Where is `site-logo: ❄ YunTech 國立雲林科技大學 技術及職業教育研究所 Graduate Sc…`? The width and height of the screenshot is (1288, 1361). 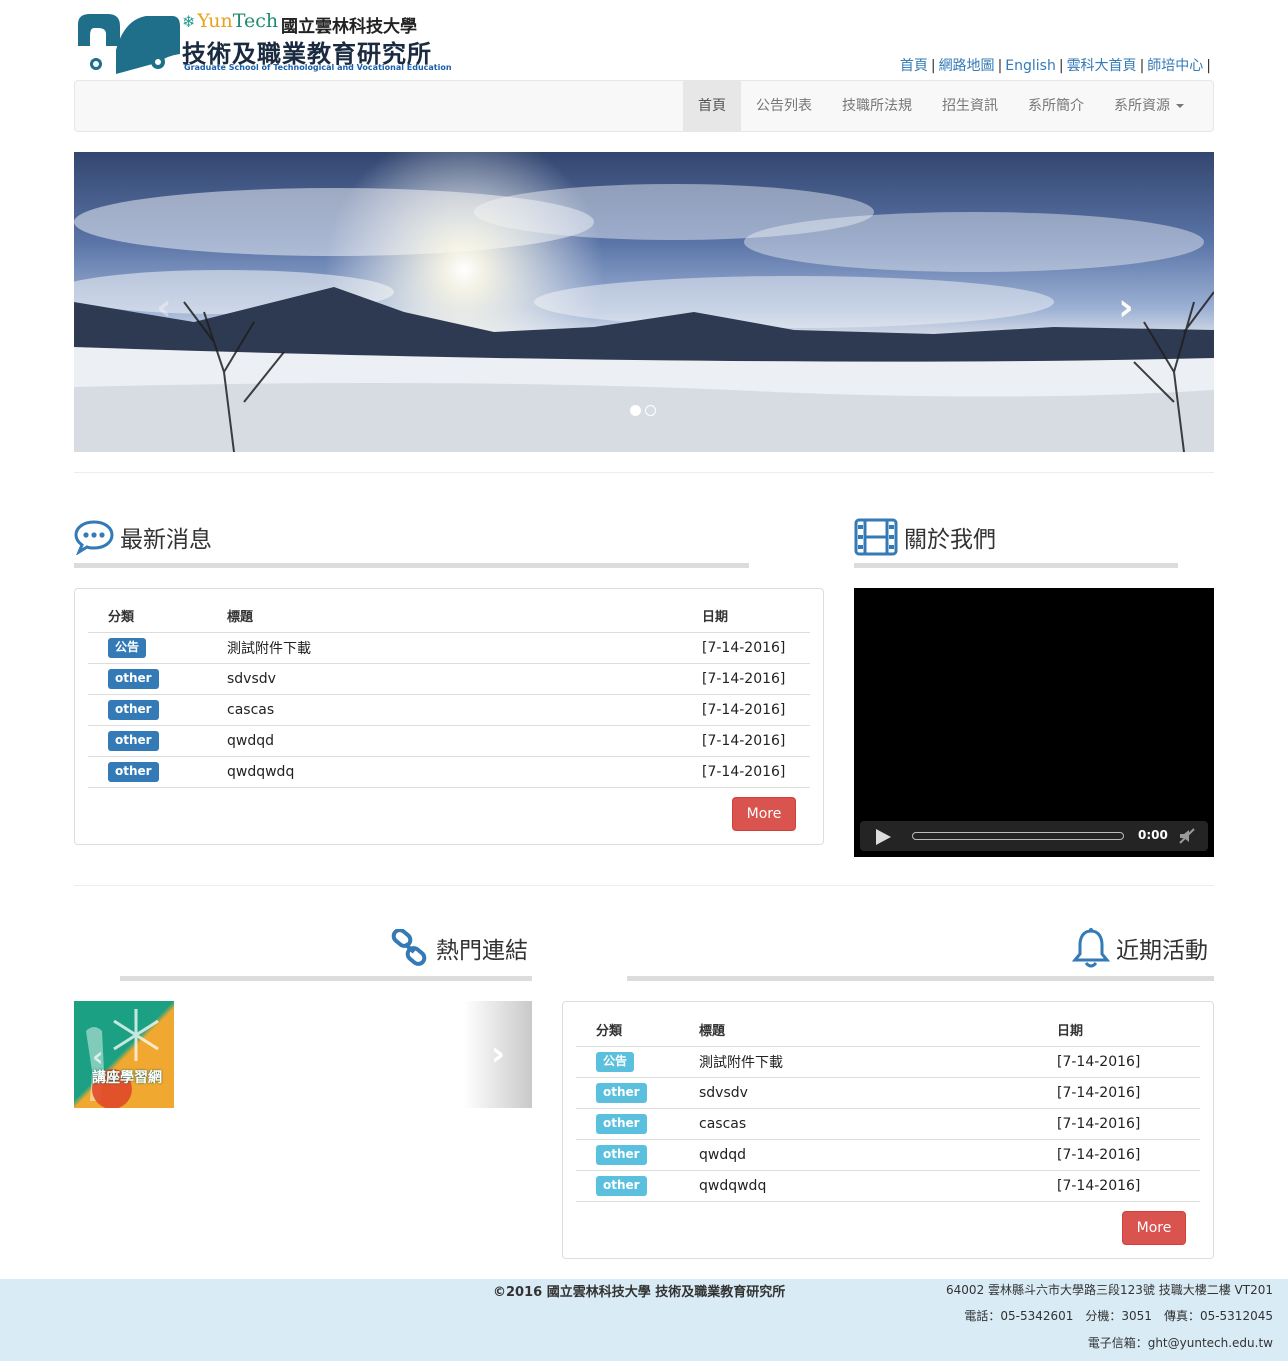 site-logo: ❄ YunTech 國立雲林科技大學 技術及職業教育研究所 Graduate Sc… is located at coordinates (264, 43).